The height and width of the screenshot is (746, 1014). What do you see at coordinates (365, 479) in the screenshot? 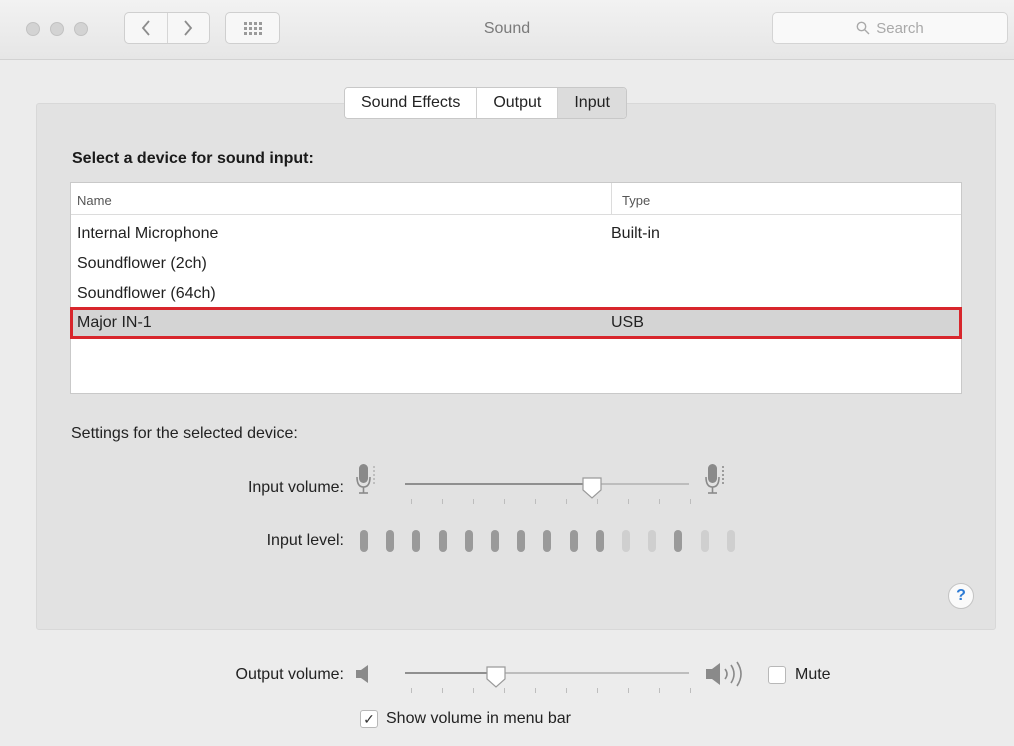
I see `microphone-low-icon` at bounding box center [365, 479].